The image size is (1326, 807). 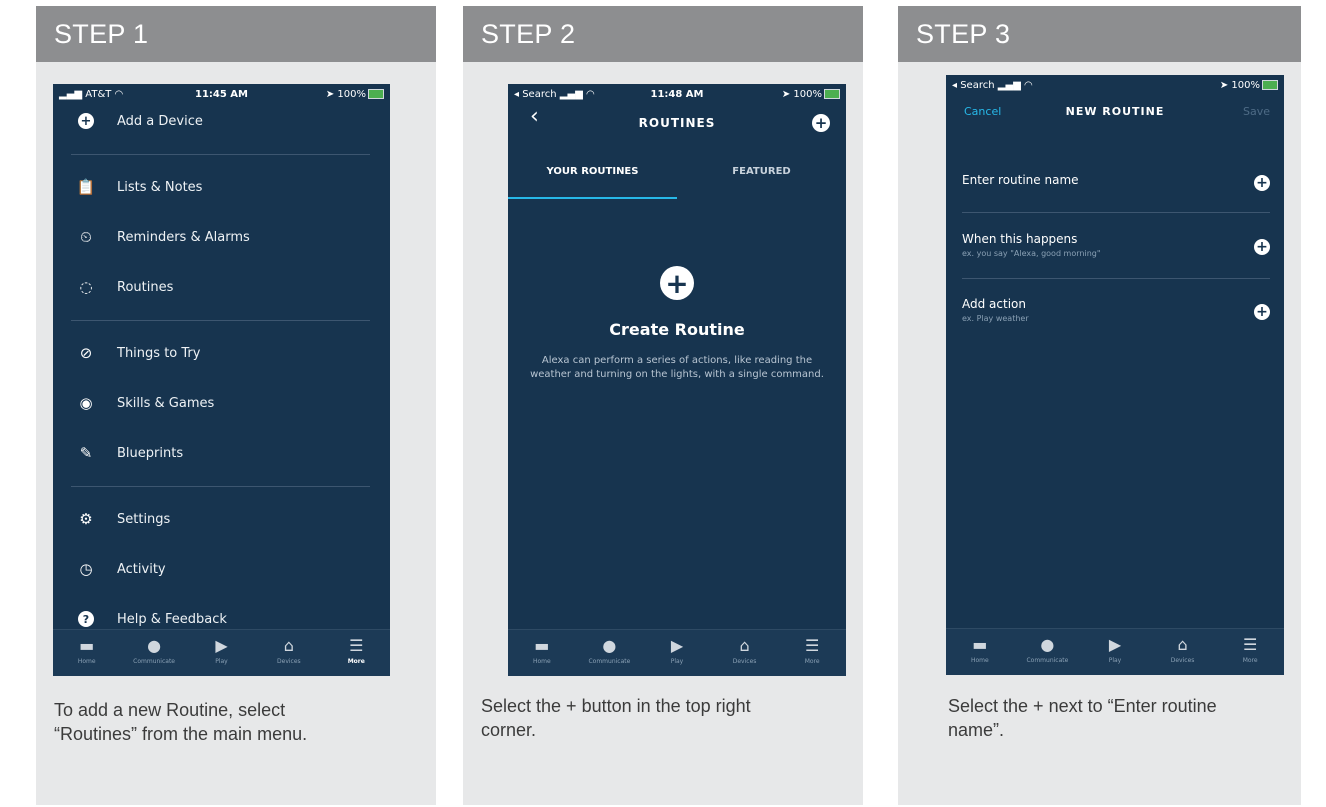 What do you see at coordinates (1256, 111) in the screenshot?
I see `save-button: Save` at bounding box center [1256, 111].